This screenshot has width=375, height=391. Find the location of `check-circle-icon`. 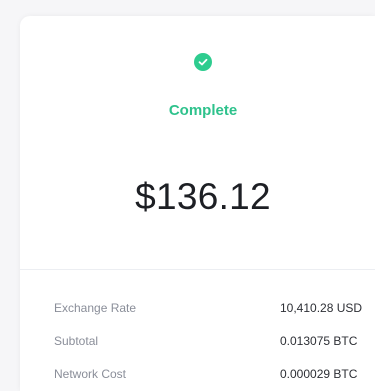

check-circle-icon is located at coordinates (203, 62).